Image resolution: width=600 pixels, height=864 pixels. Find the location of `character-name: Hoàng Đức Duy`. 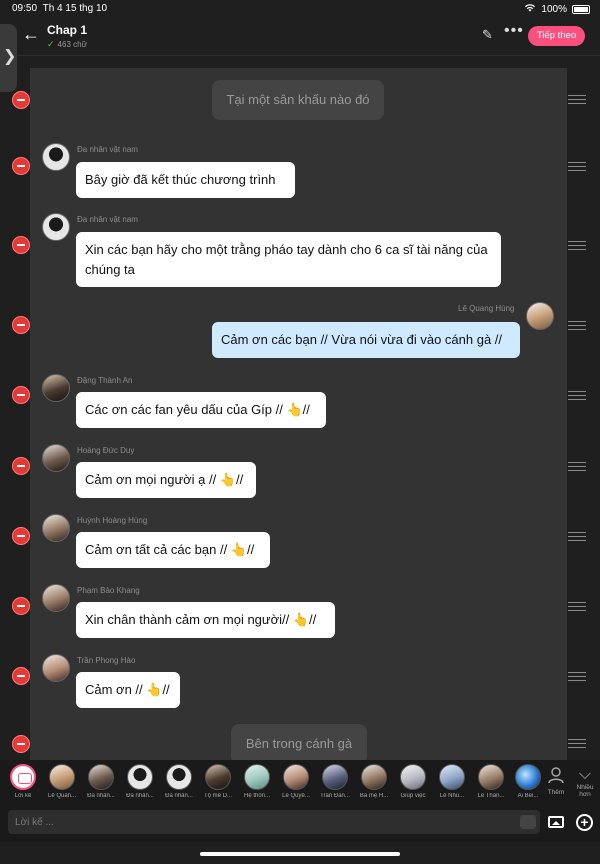

character-name: Hoàng Đức Duy is located at coordinates (106, 450).